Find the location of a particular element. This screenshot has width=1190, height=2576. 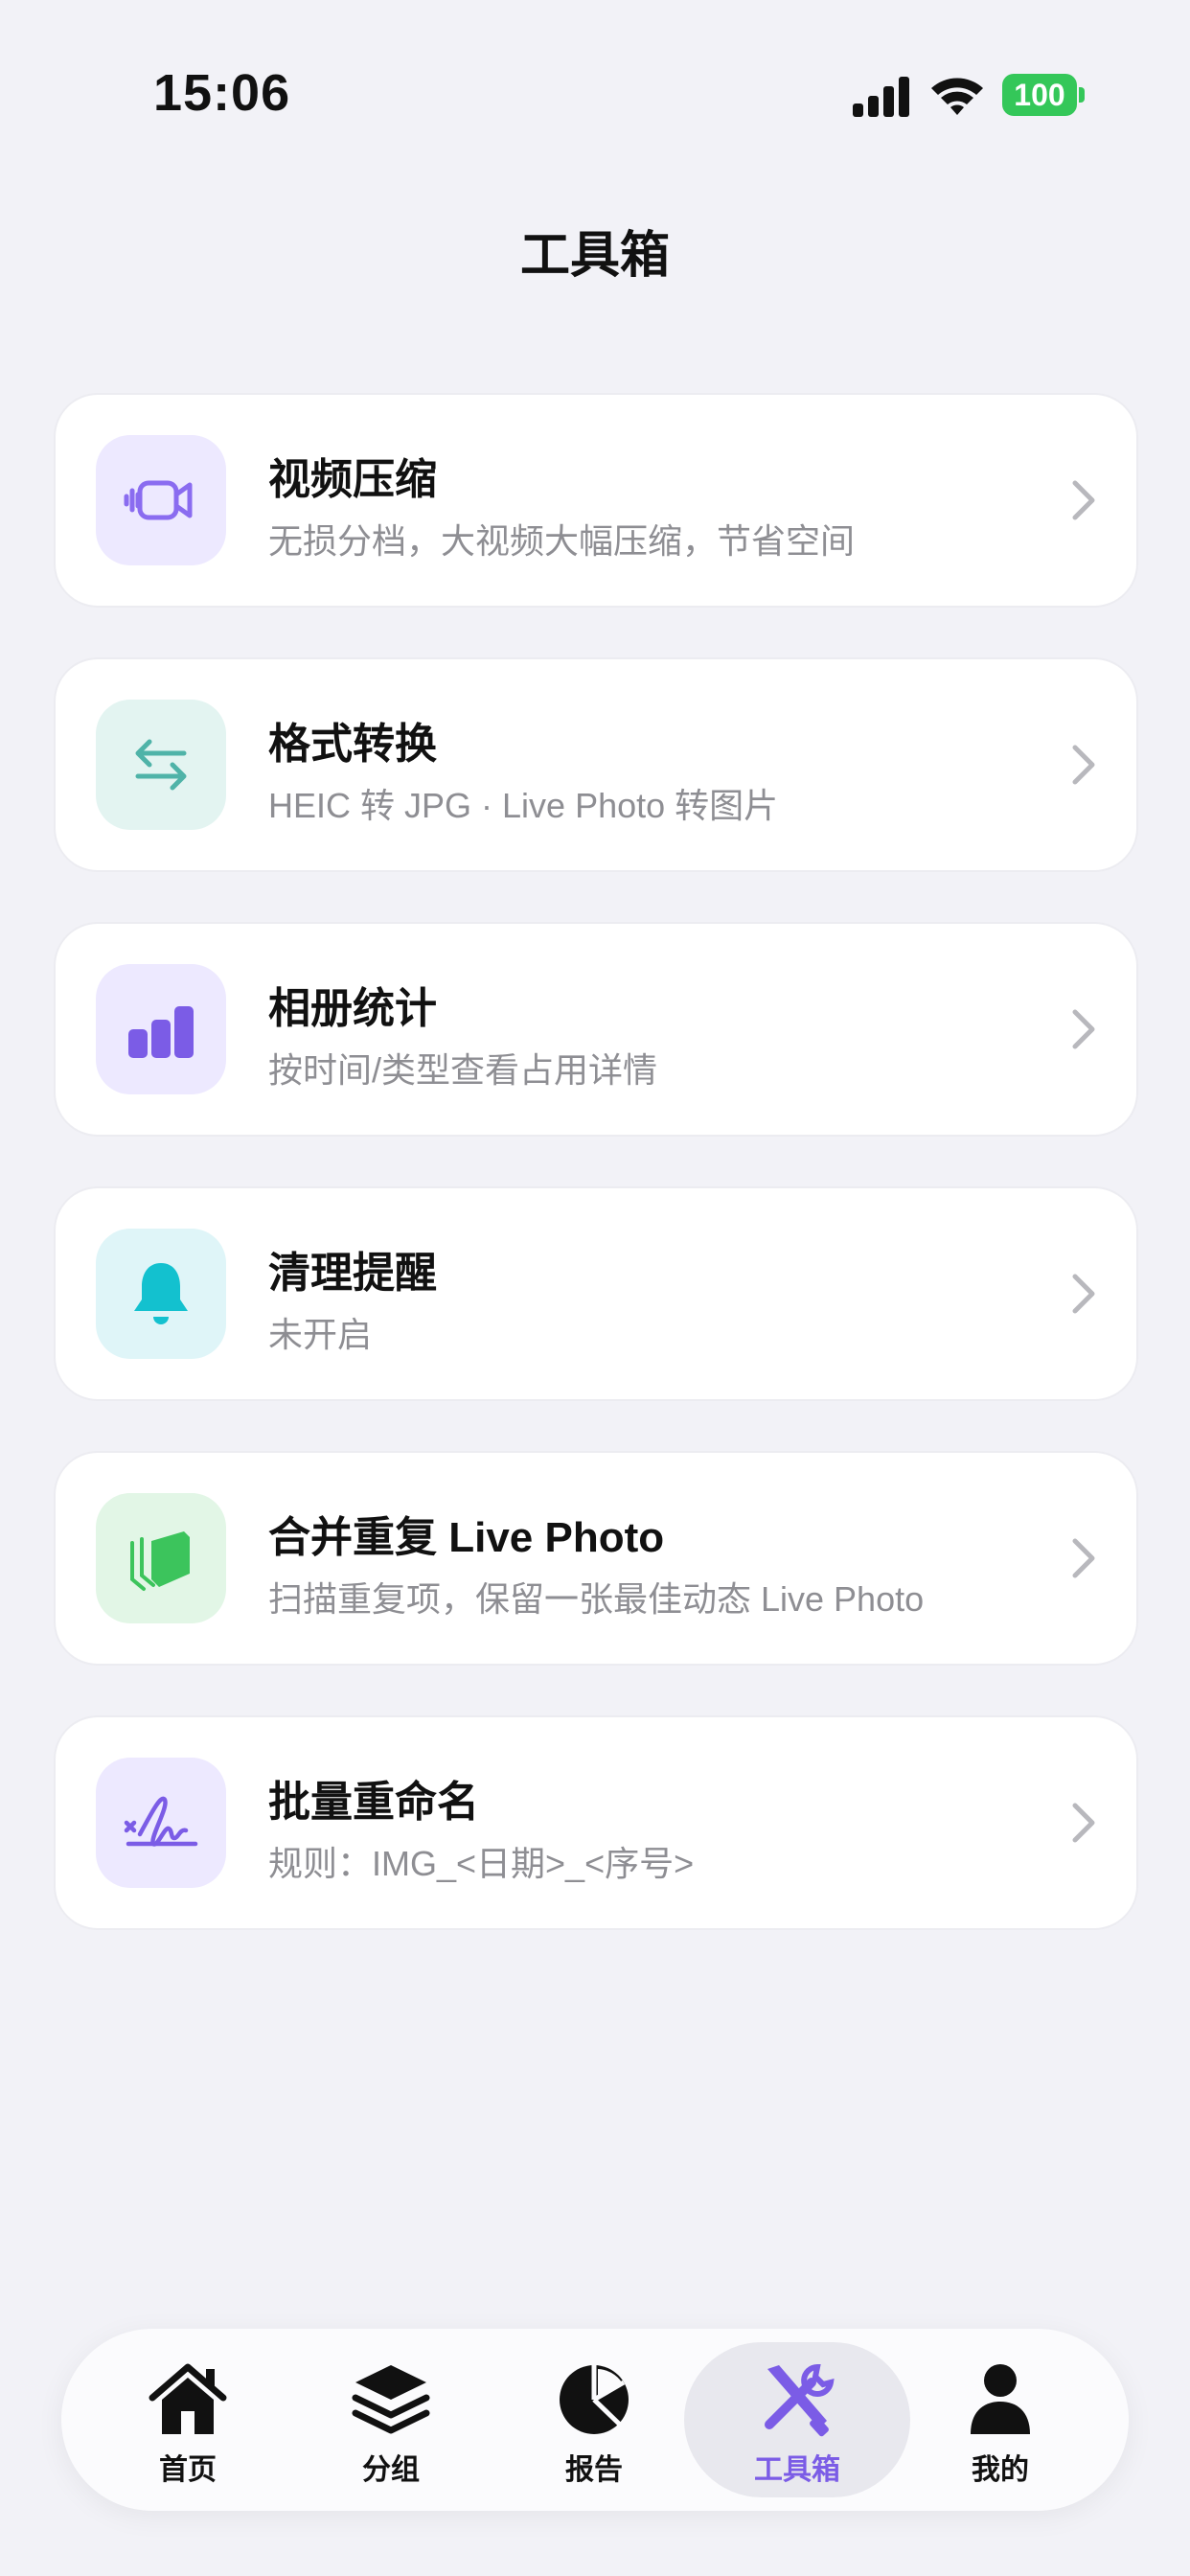

layers-icon is located at coordinates (391, 2399).